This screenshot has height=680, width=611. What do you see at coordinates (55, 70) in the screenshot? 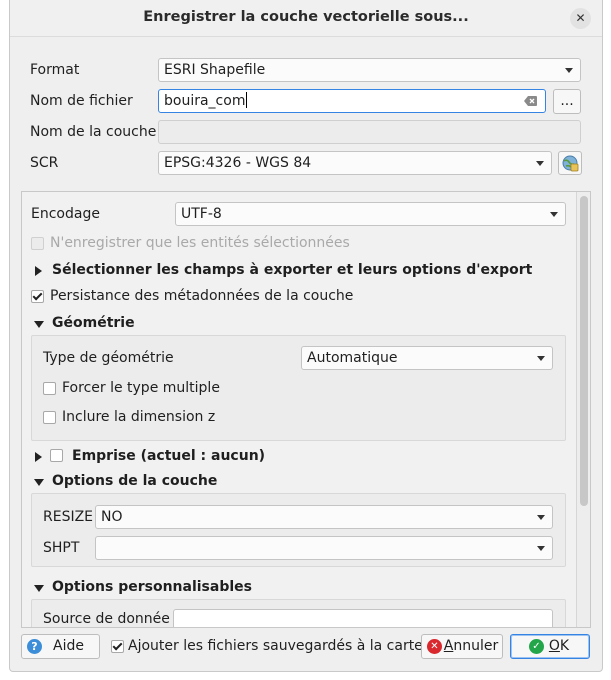
I see `format-label: Format` at bounding box center [55, 70].